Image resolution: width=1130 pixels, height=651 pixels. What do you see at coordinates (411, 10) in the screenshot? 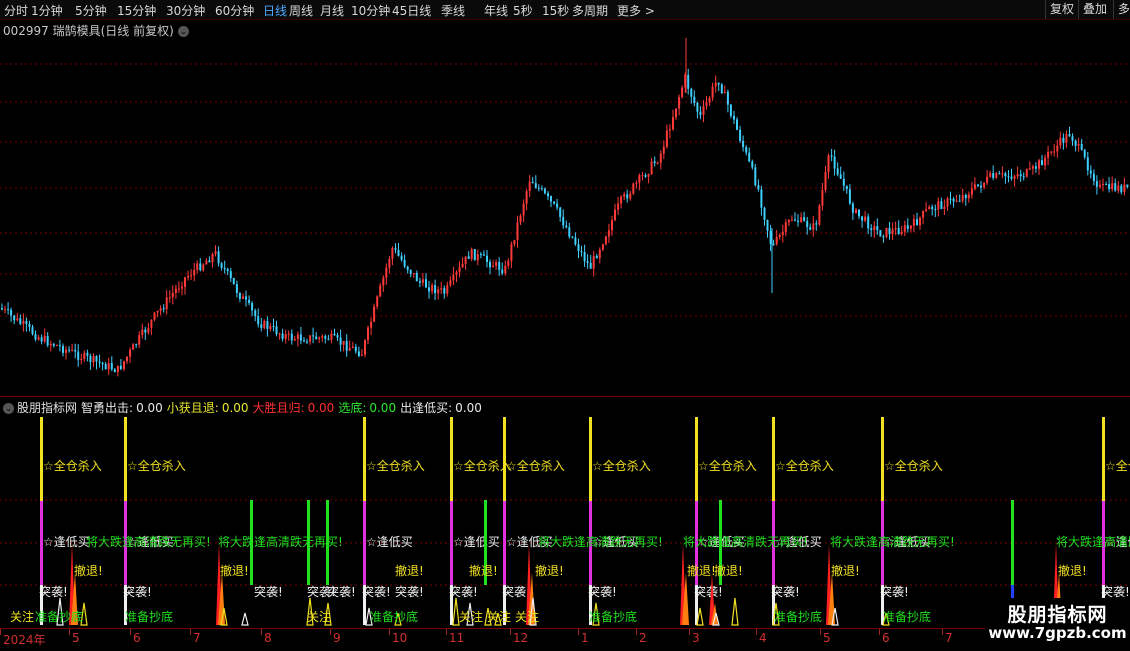
I see `period-tab-10: 45日线` at bounding box center [411, 10].